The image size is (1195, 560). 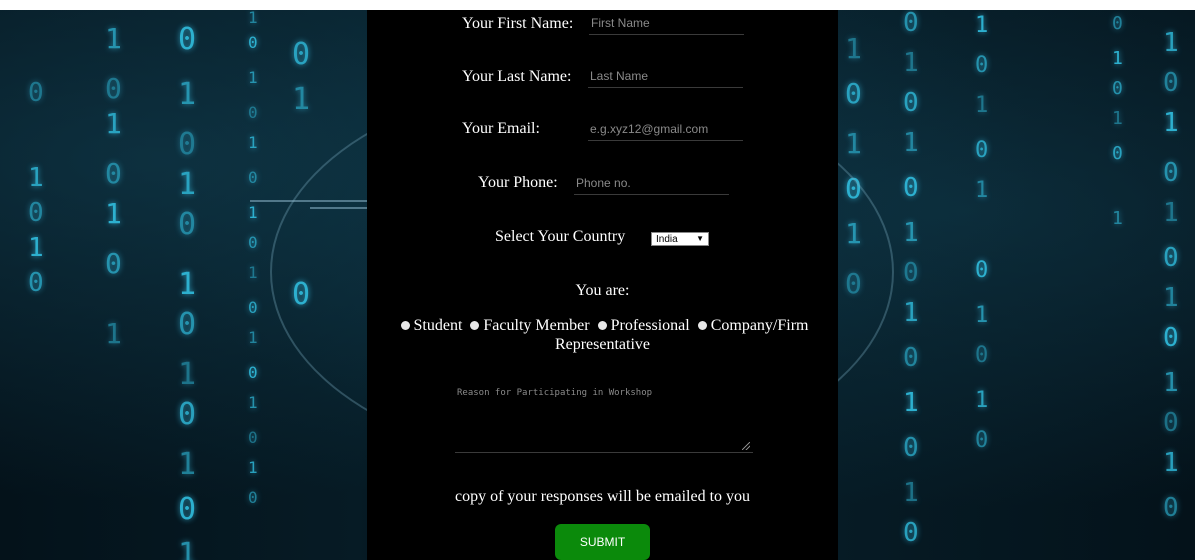 I want to click on role-option-label: Faculty Member, so click(x=536, y=325).